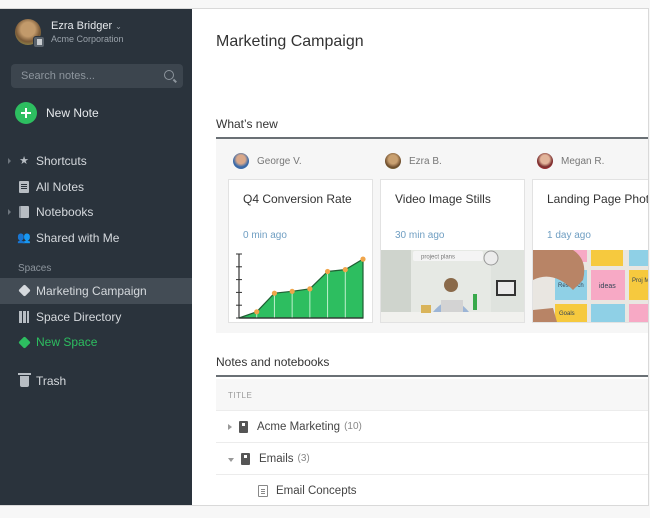 The image size is (650, 518). I want to click on sidebar-item-label: Marketing Campaign, so click(91, 290).